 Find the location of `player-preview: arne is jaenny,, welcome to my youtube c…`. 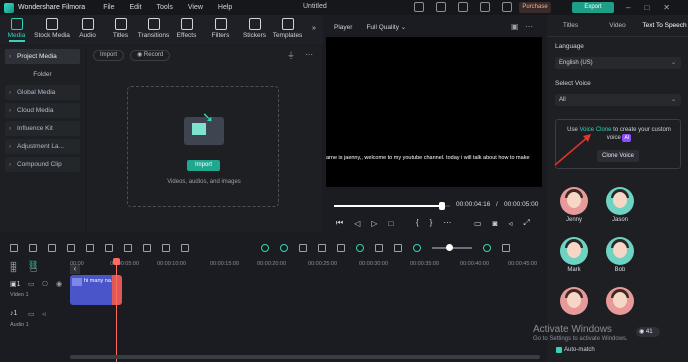

player-preview: arne is jaenny,, welcome to my youtube c… is located at coordinates (434, 112).